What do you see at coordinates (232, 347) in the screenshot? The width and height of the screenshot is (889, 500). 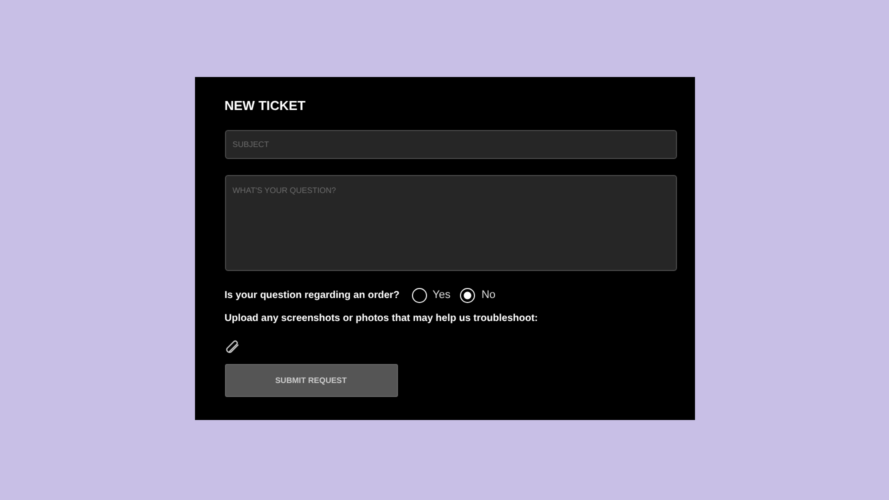 I see `paperclip-icon` at bounding box center [232, 347].